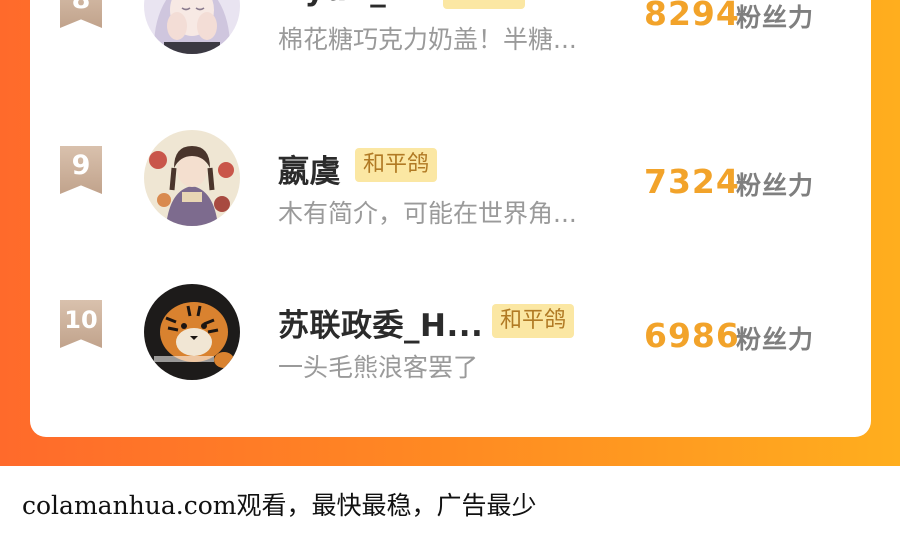 This screenshot has width=900, height=536. Describe the element at coordinates (692, 335) in the screenshot. I see `fans-count: 6986` at that location.